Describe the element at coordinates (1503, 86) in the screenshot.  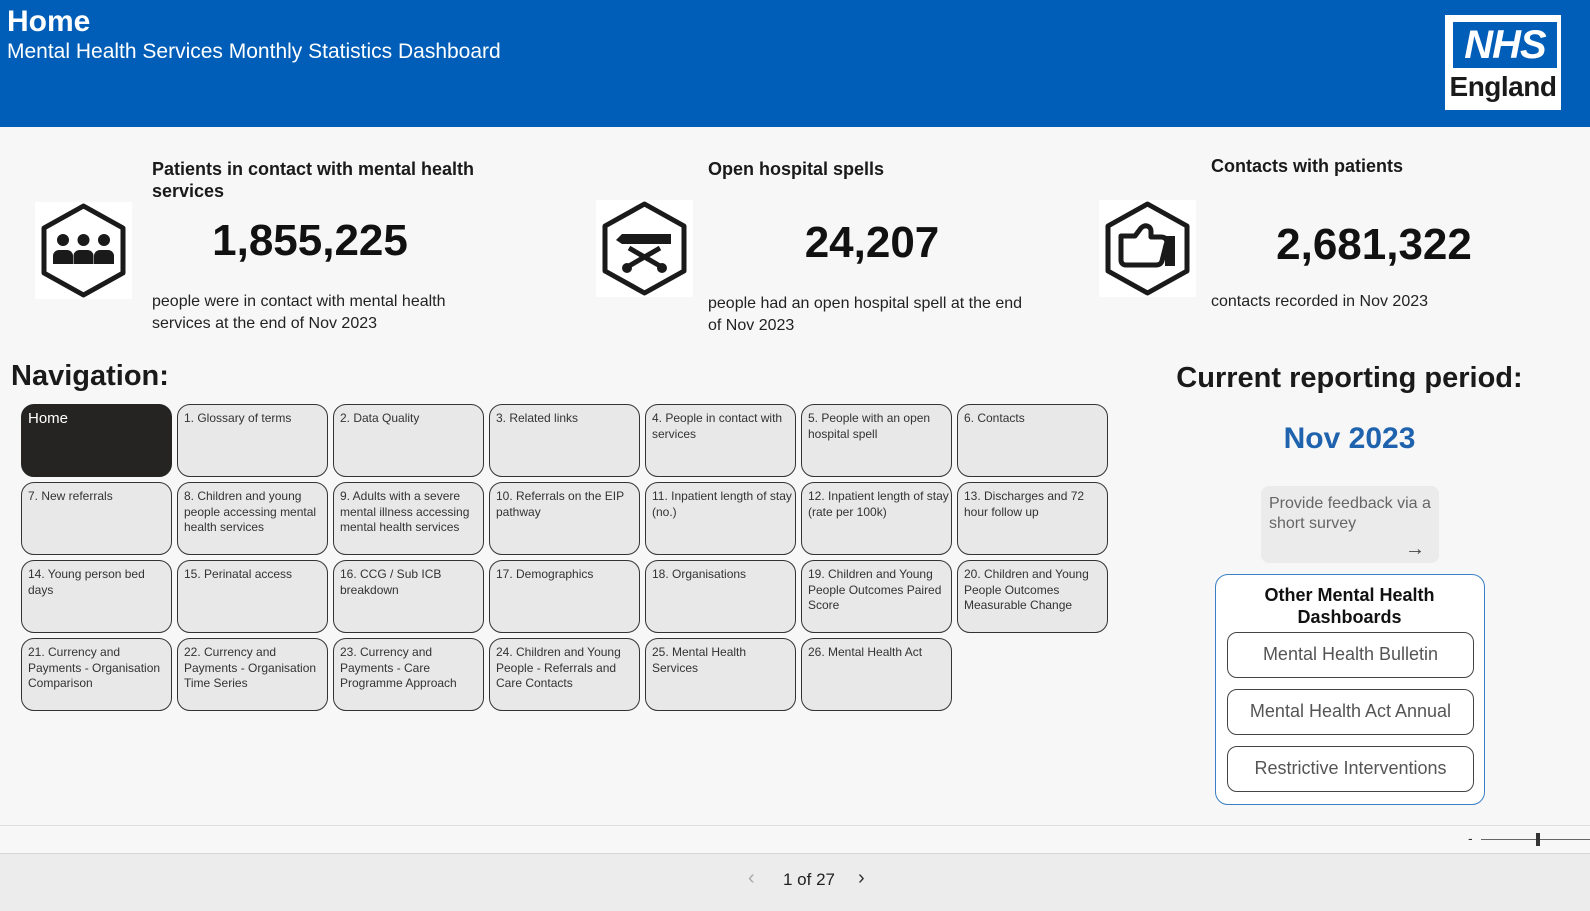
I see `logo-england-text: England` at that location.